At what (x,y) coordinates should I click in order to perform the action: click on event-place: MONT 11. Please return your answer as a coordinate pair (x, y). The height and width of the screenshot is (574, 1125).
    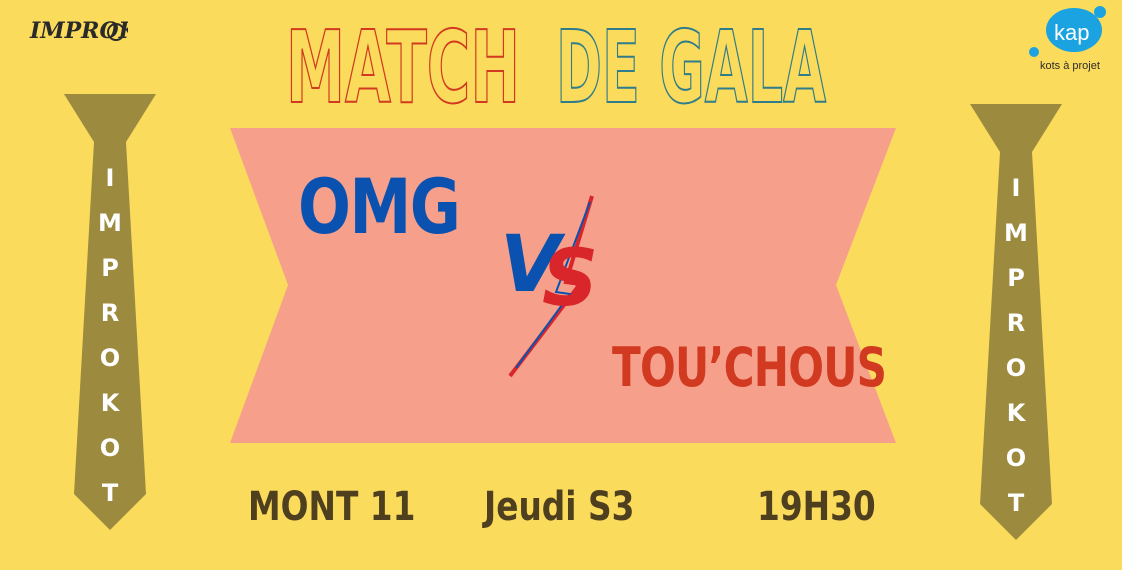
    Looking at the image, I should click on (332, 507).